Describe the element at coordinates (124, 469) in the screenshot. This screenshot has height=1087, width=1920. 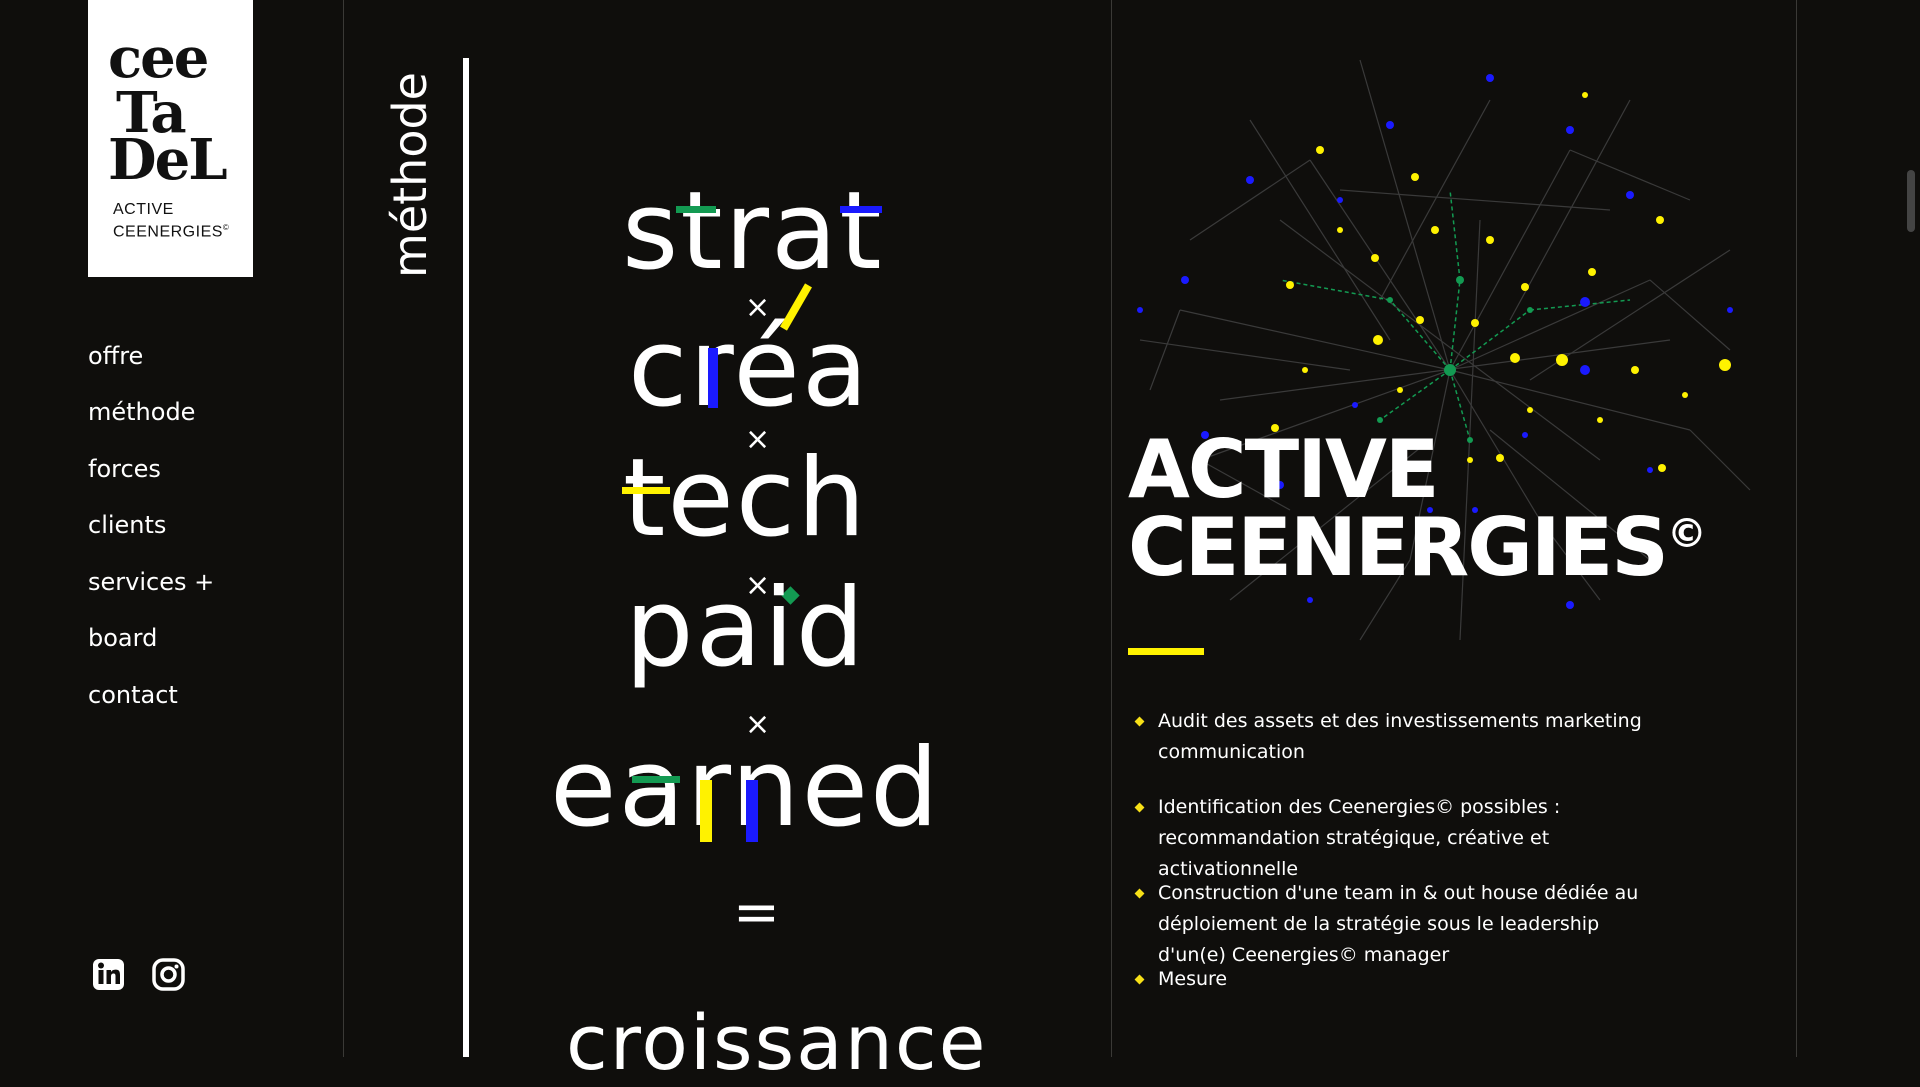
I see `nav-item-forces: forces` at that location.